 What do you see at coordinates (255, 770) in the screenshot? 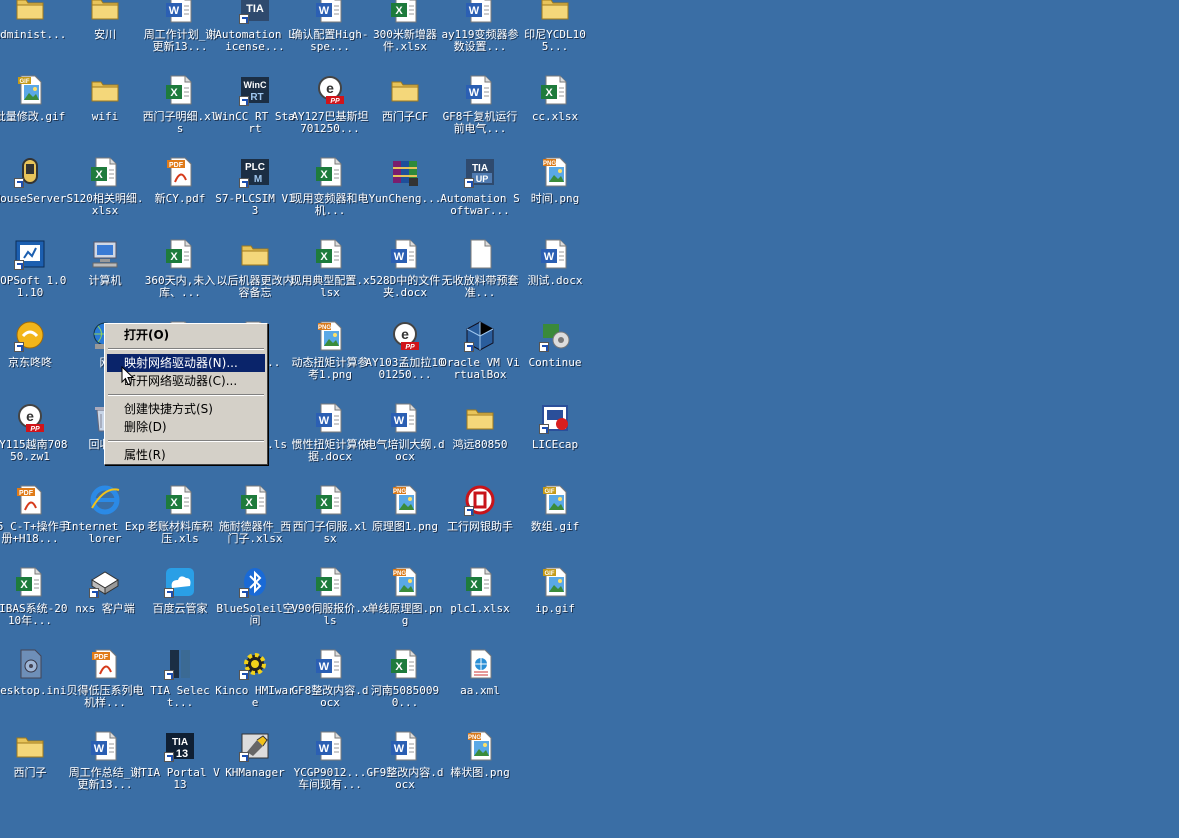
I see `desktop-icon-khmanager: KHManager` at bounding box center [255, 770].